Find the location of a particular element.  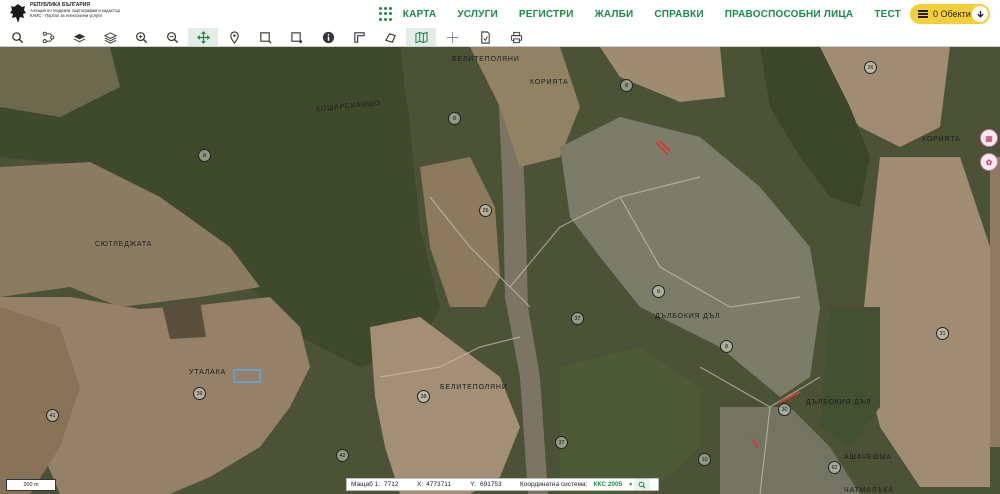

print-icon is located at coordinates (516, 37).